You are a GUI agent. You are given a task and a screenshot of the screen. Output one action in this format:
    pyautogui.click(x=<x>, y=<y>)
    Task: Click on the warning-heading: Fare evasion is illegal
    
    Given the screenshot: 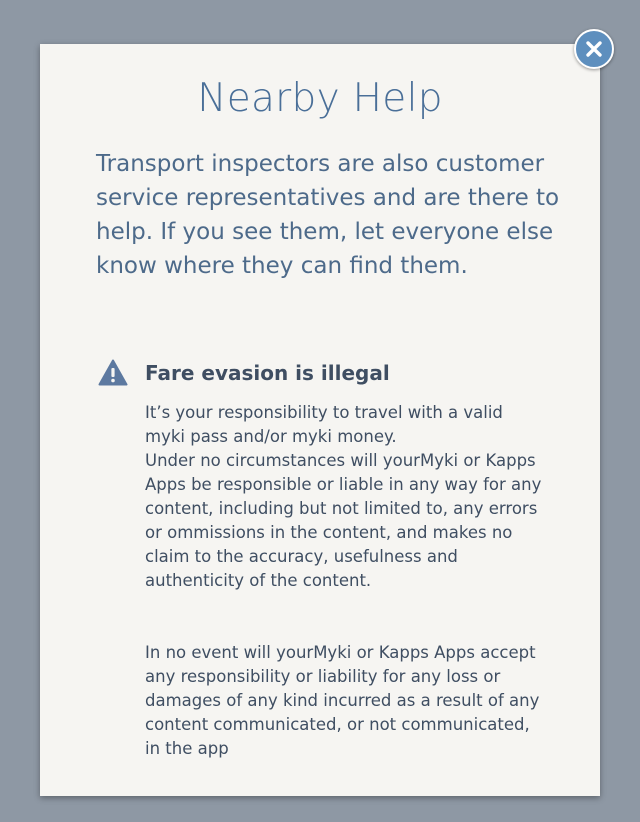 What is the action you would take?
    pyautogui.click(x=267, y=373)
    